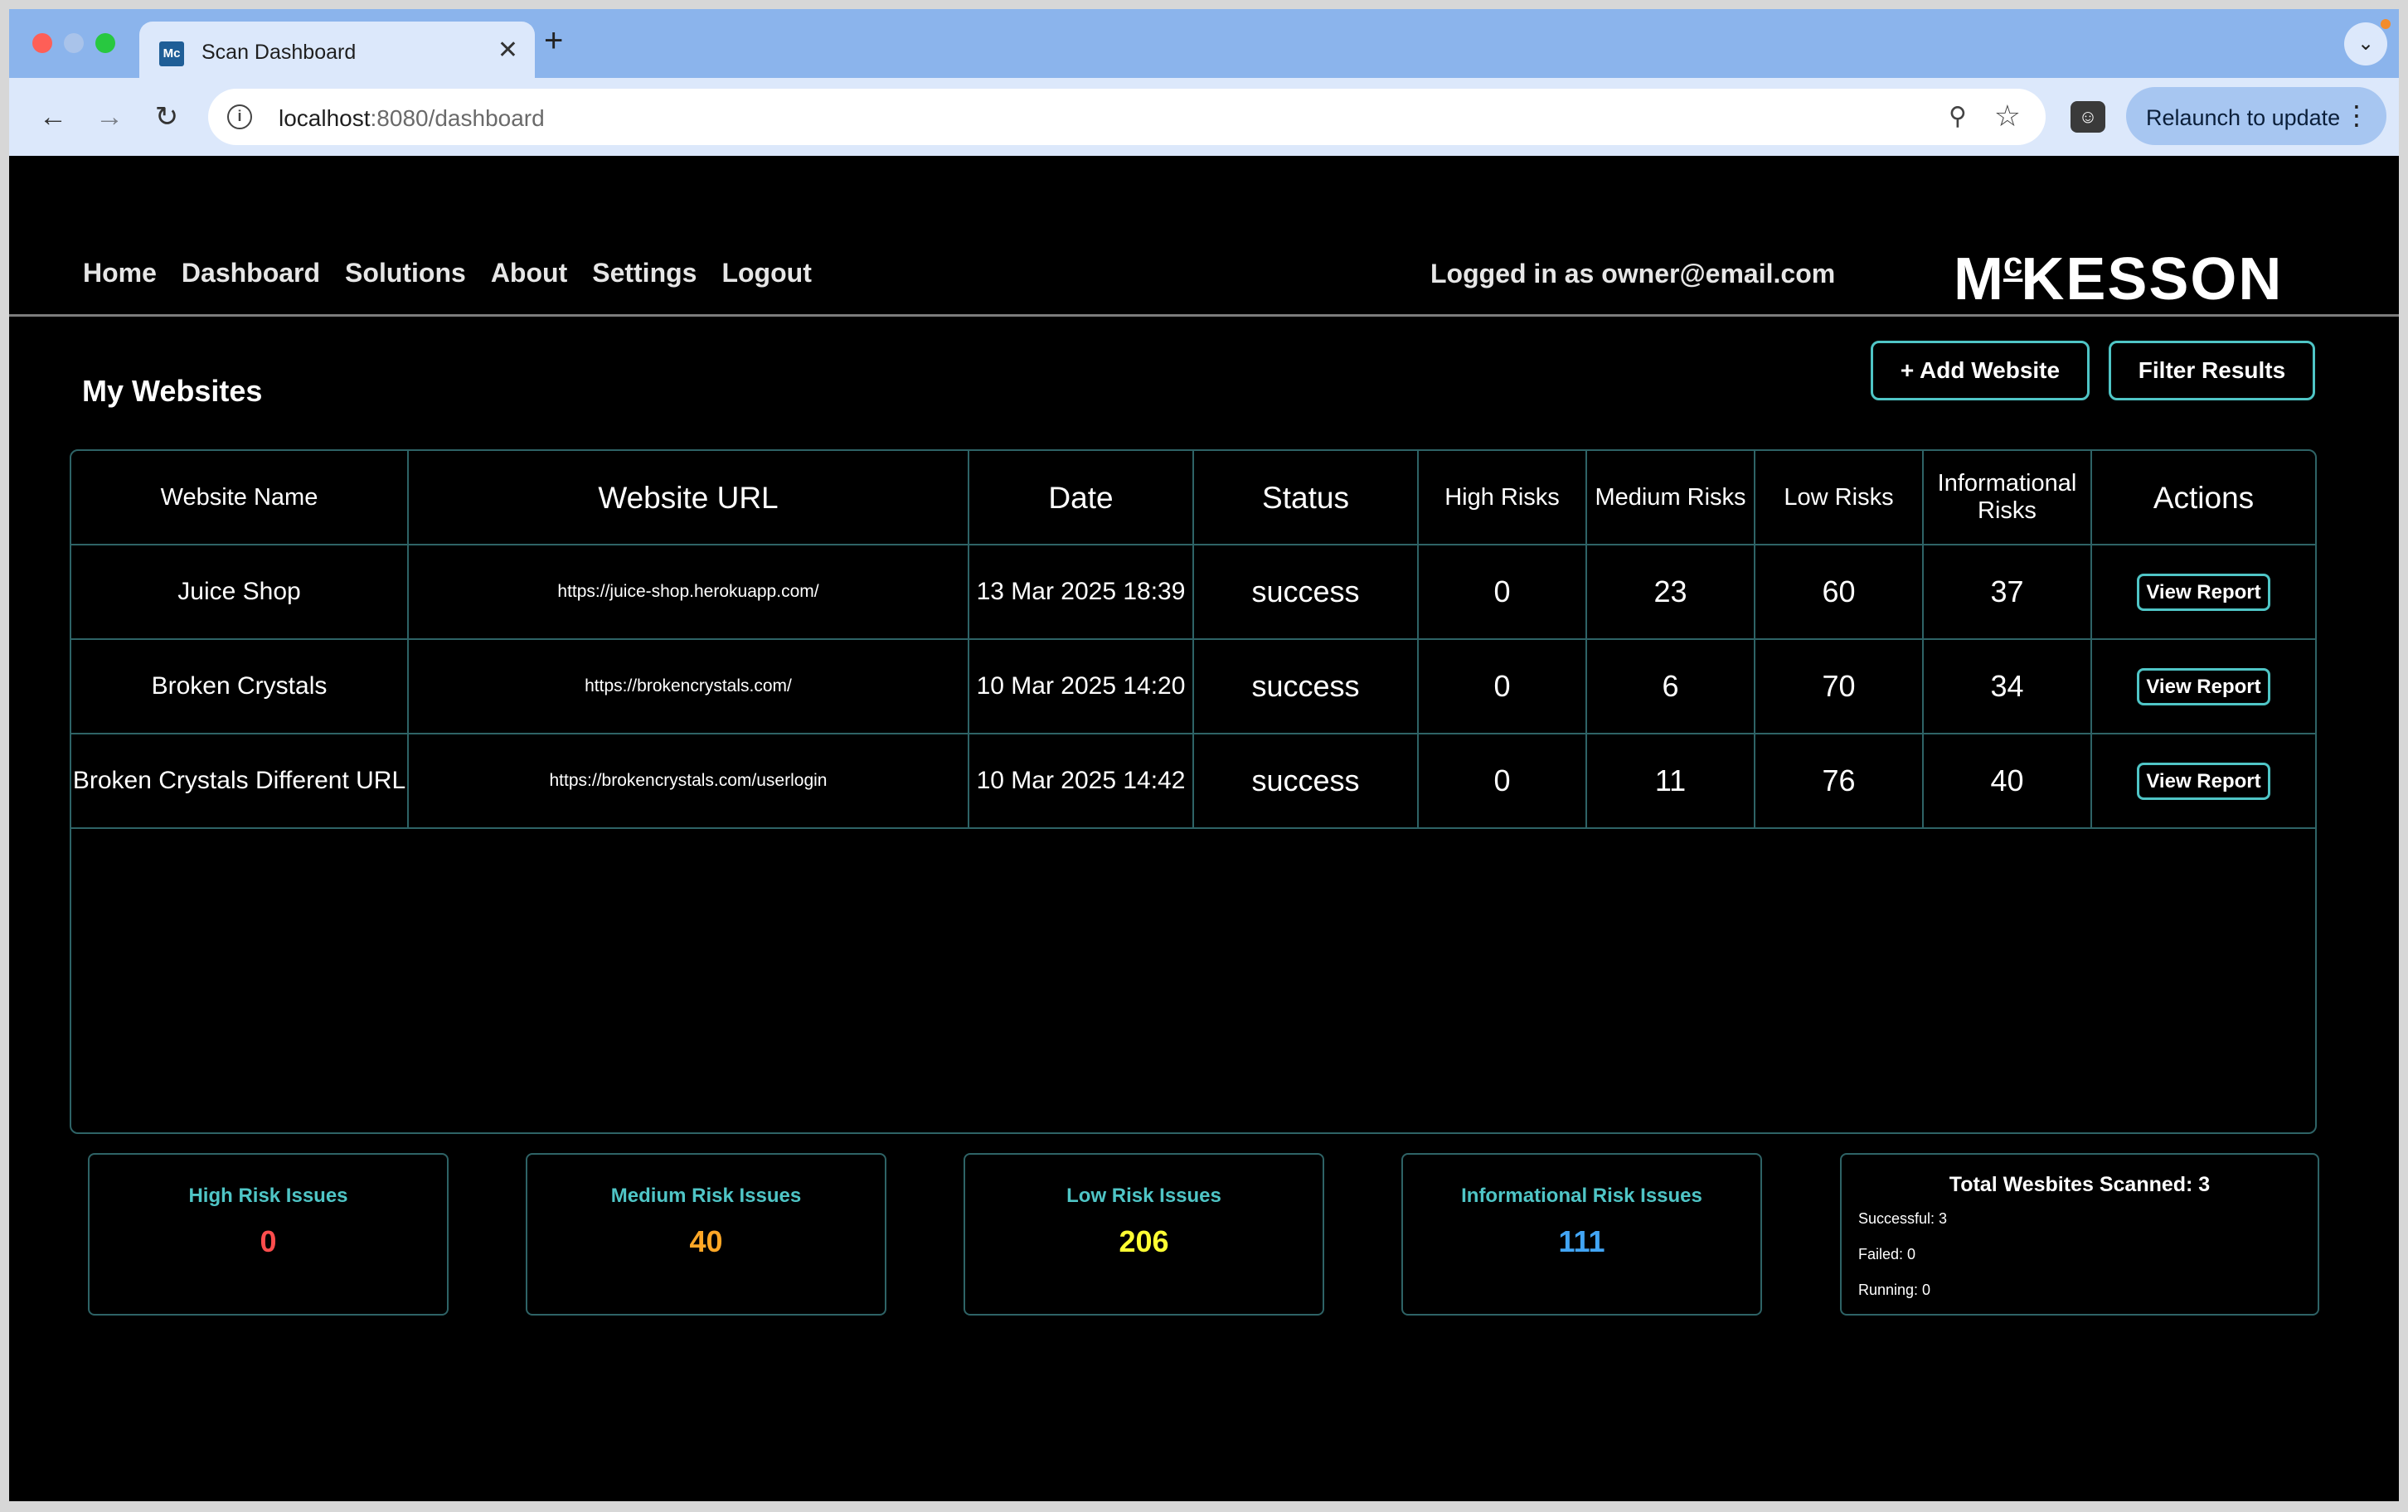  Describe the element at coordinates (251, 273) in the screenshot. I see `nav-dashboard: Dashboard` at that location.